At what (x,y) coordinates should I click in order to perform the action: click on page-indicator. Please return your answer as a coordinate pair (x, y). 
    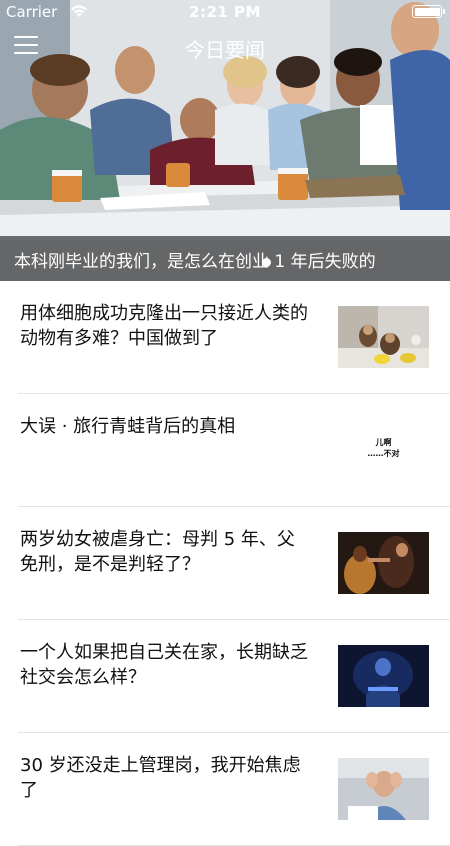
    Looking at the image, I should click on (266, 261).